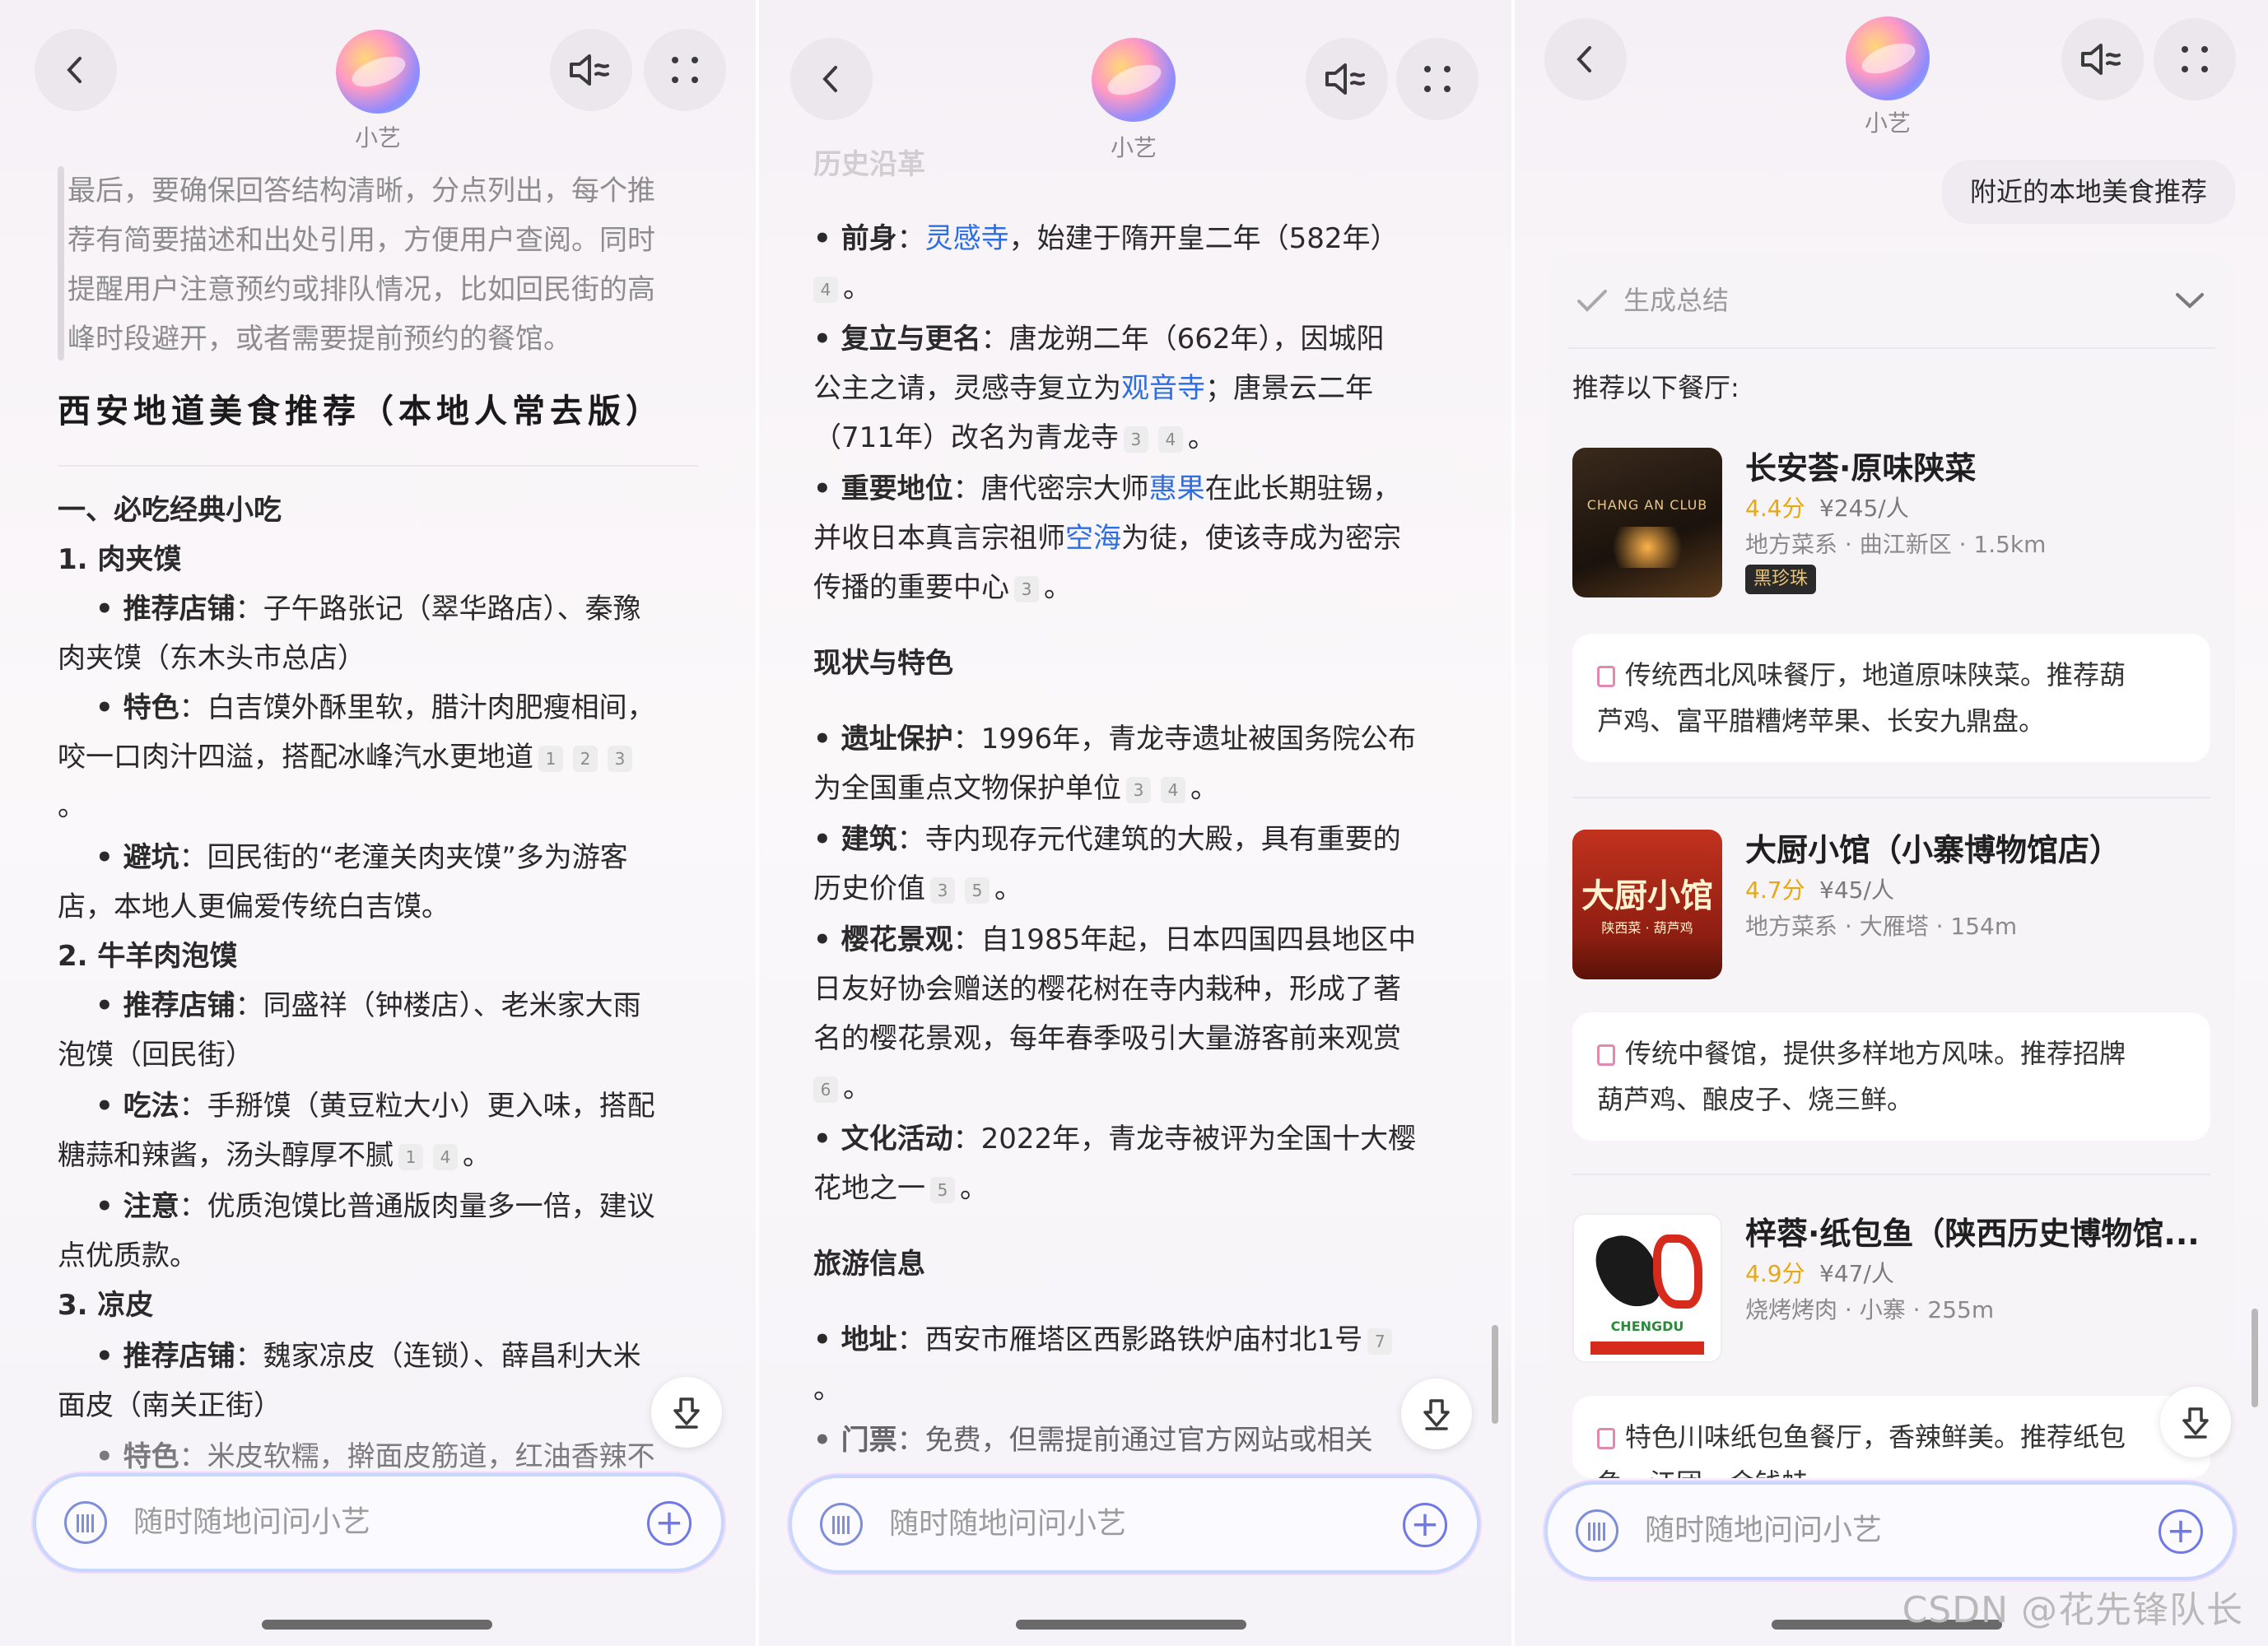 The image size is (2268, 1646). What do you see at coordinates (1107, 990) in the screenshot?
I see `text-line: 日友好协会赠送的樱花树在寺内栽种，形成了著` at bounding box center [1107, 990].